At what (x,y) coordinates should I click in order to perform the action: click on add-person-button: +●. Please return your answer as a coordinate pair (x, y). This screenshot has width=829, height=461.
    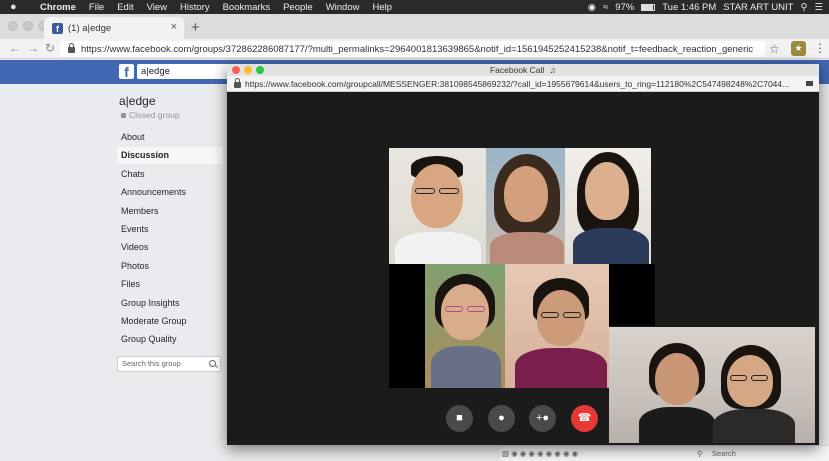
    Looking at the image, I should click on (542, 418).